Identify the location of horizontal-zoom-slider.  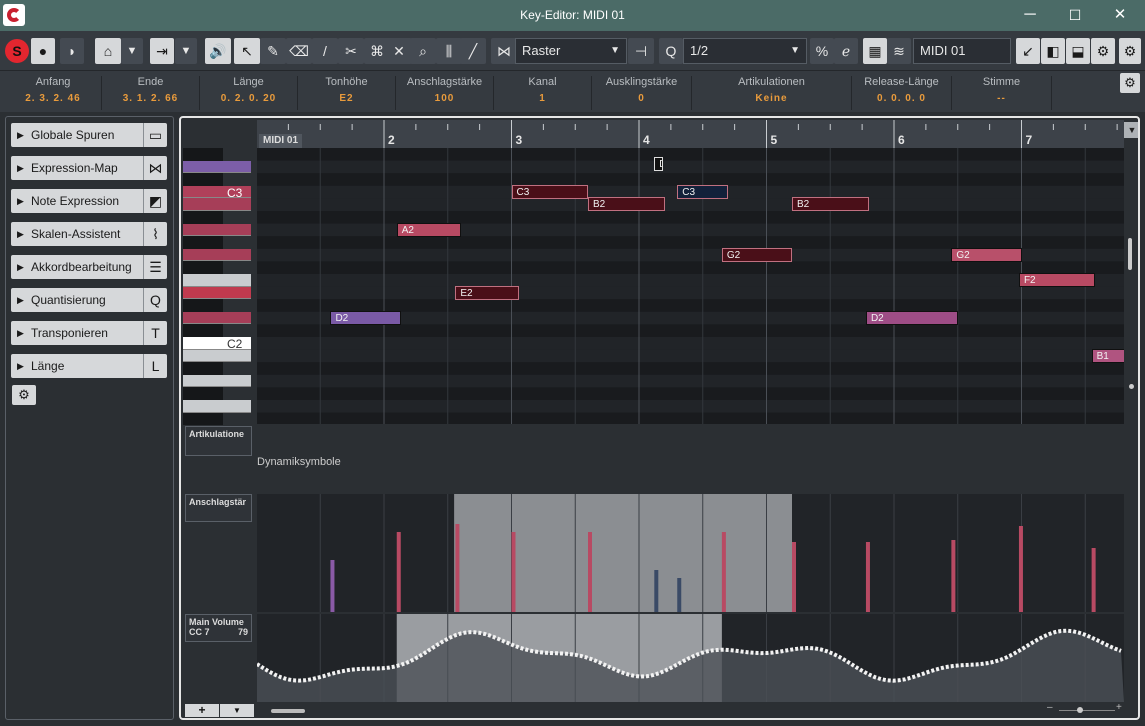
(1087, 710).